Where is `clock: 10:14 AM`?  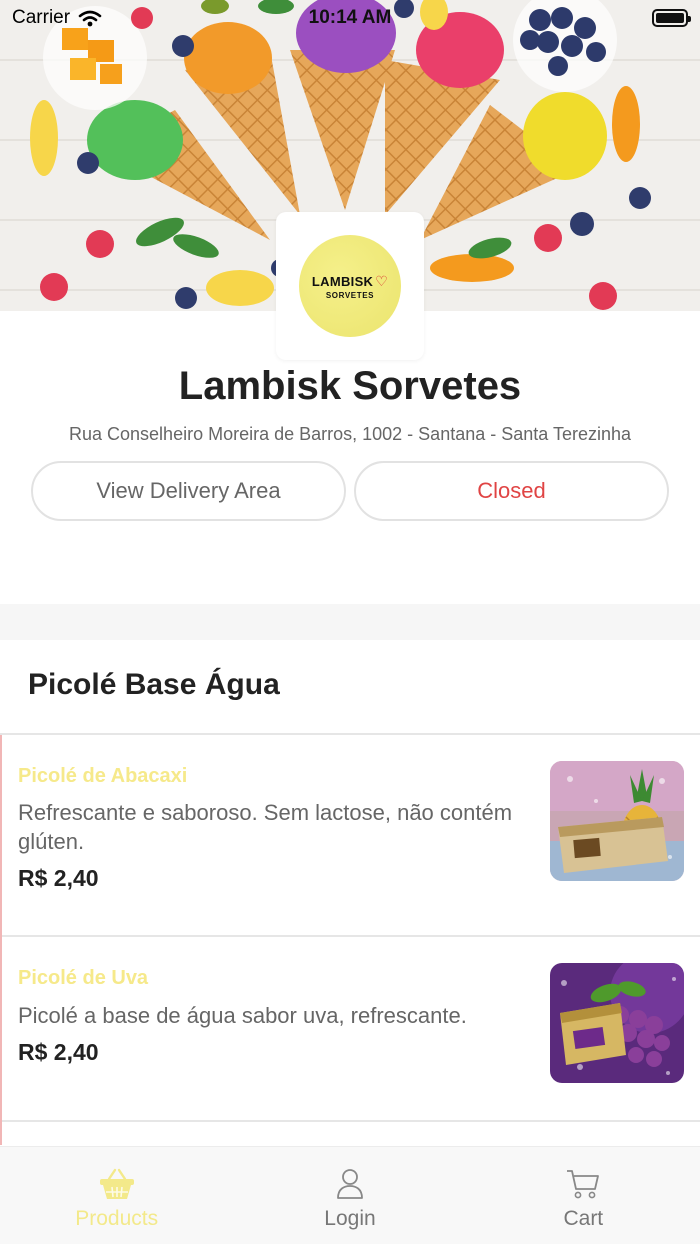
clock: 10:14 AM is located at coordinates (350, 17).